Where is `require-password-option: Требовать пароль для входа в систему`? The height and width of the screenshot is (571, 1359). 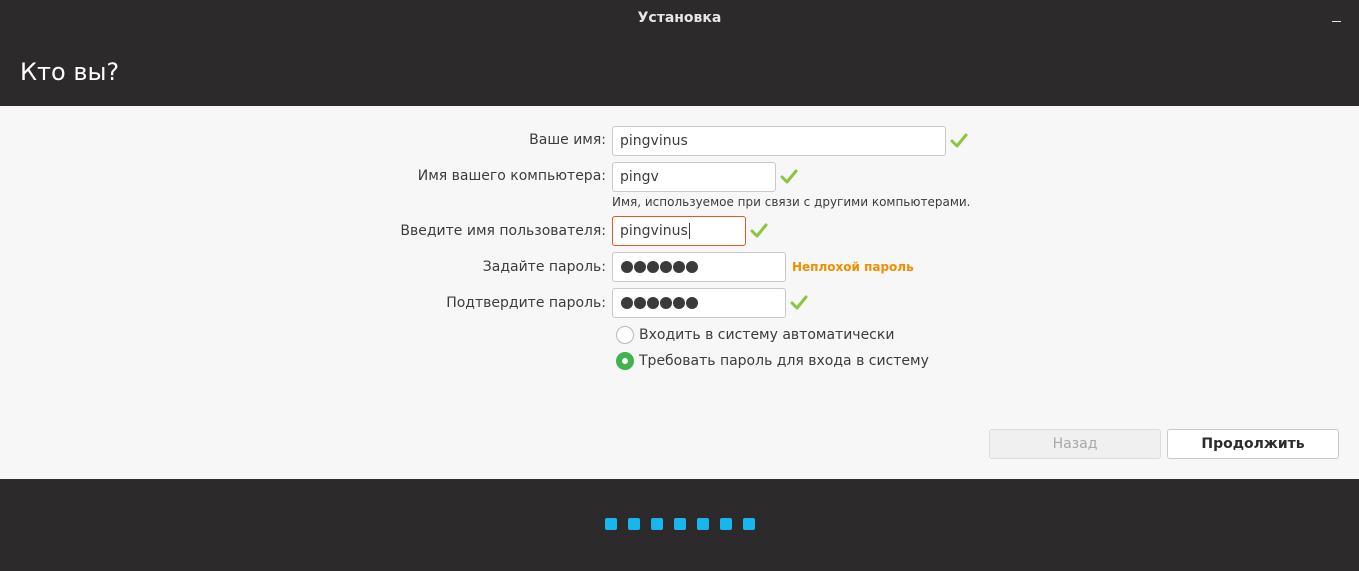 require-password-option: Требовать пароль для входа в систему is located at coordinates (772, 361).